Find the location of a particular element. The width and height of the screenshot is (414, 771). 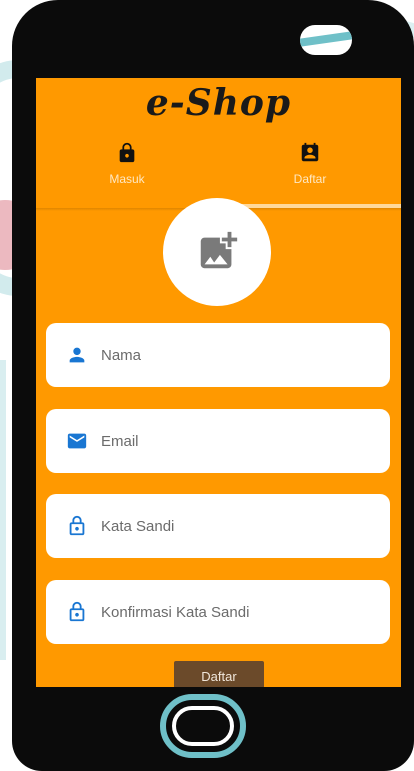

app-header: e-Shop Masuk Daftar is located at coordinates (218, 143).